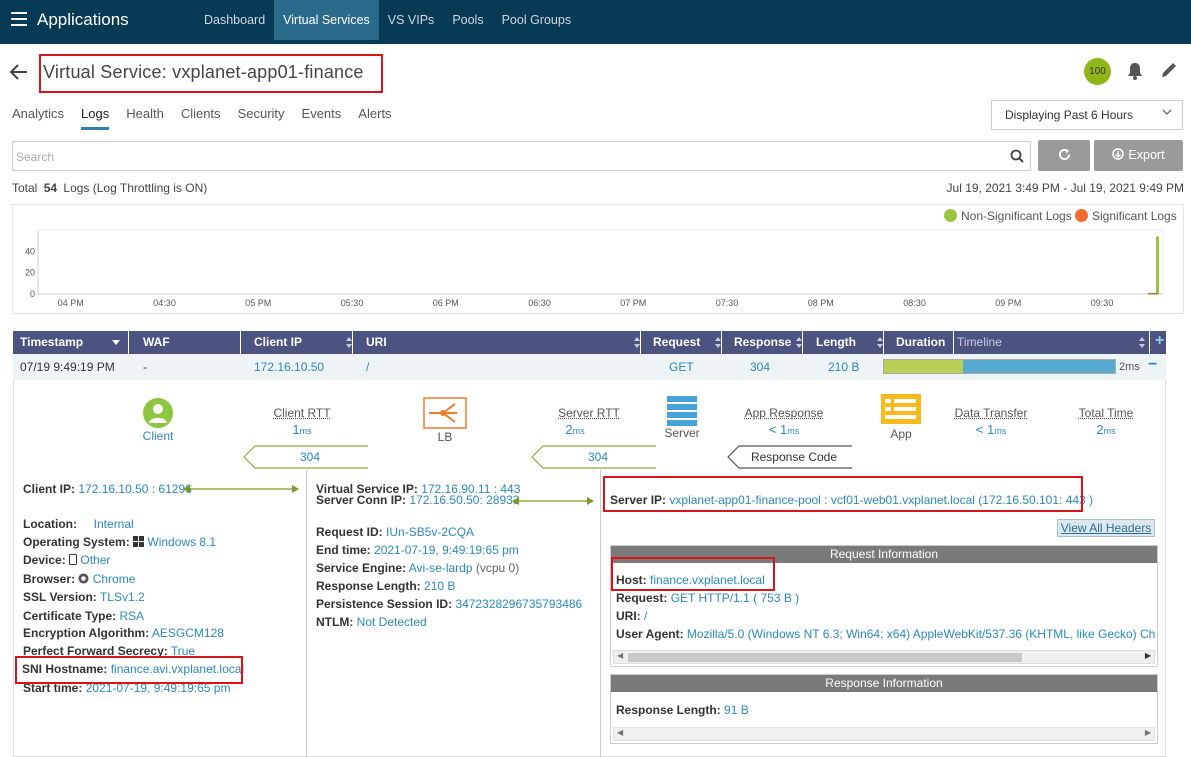 The width and height of the screenshot is (1191, 757). What do you see at coordinates (18, 73) in the screenshot?
I see `back-arrow-icon` at bounding box center [18, 73].